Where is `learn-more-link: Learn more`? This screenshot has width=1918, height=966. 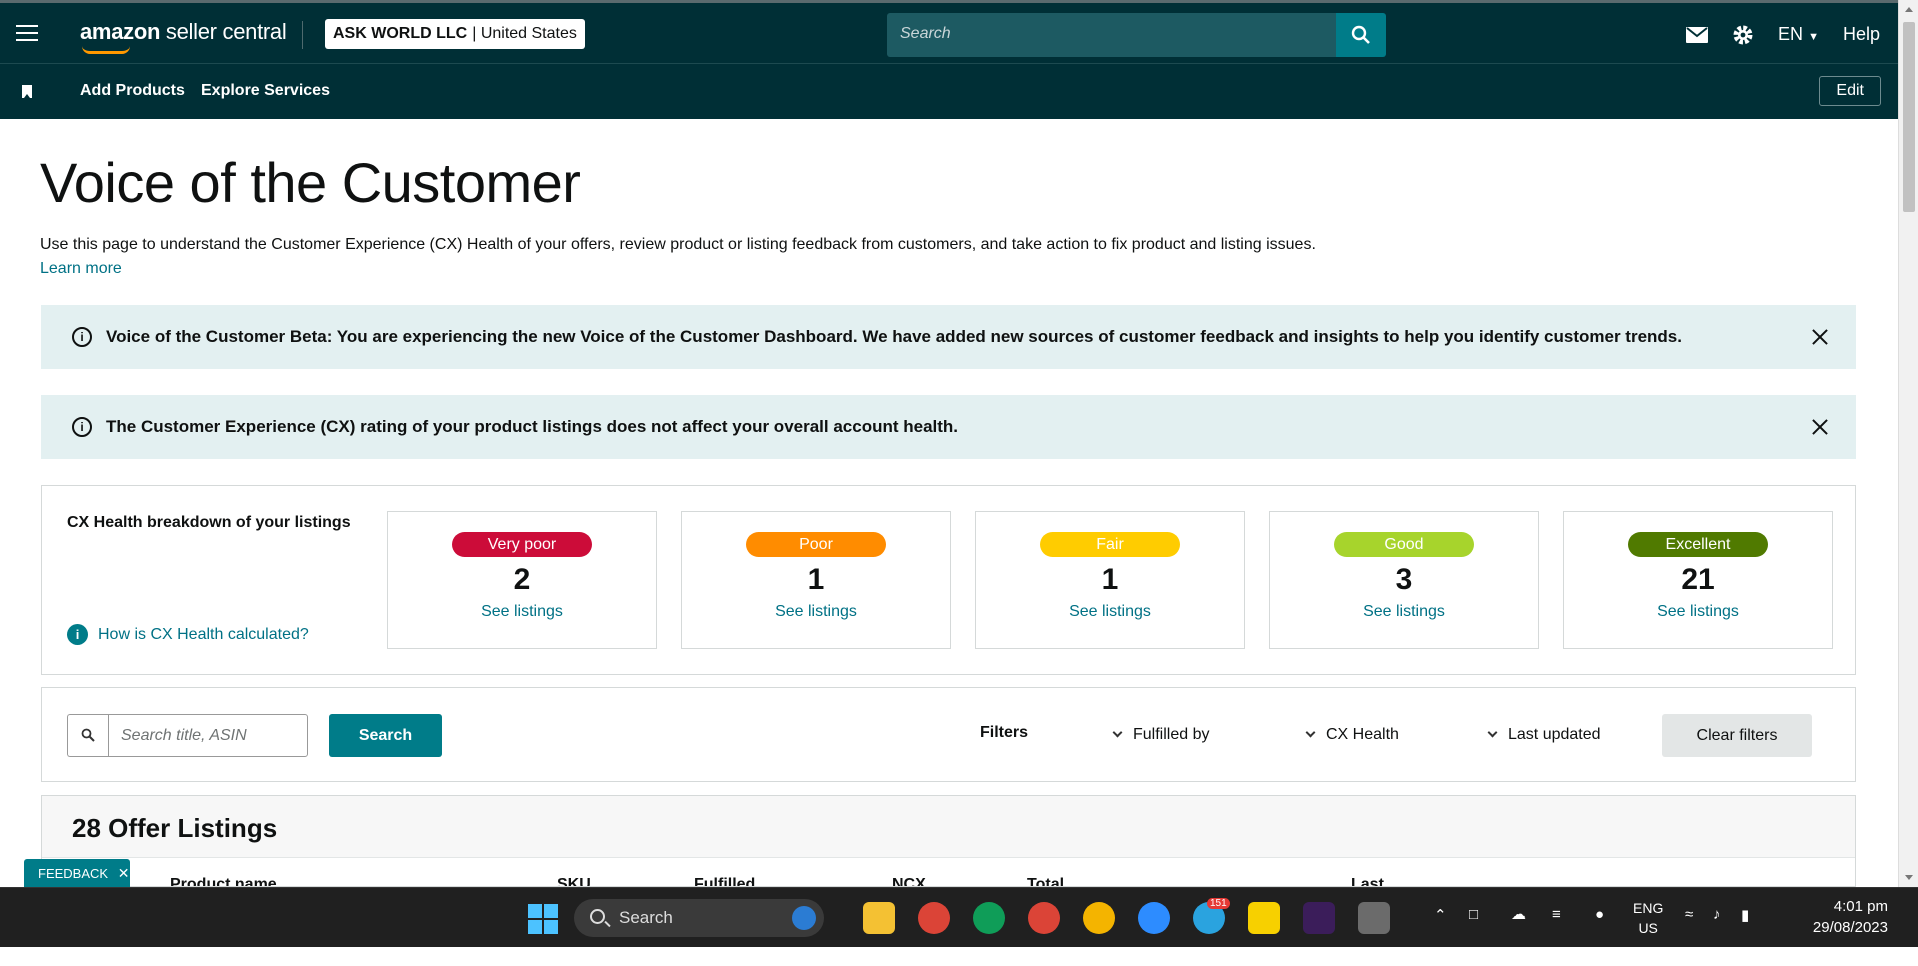
learn-more-link: Learn more is located at coordinates (81, 269).